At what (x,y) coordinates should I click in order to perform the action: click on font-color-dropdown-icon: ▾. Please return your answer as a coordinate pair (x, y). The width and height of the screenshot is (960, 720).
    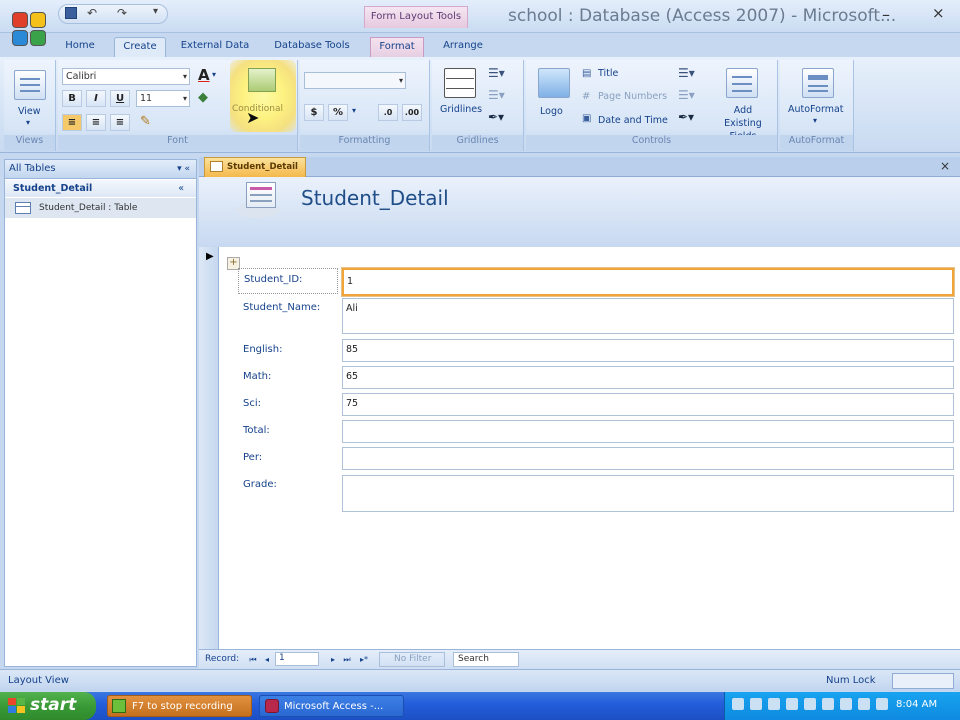
    Looking at the image, I should click on (214, 74).